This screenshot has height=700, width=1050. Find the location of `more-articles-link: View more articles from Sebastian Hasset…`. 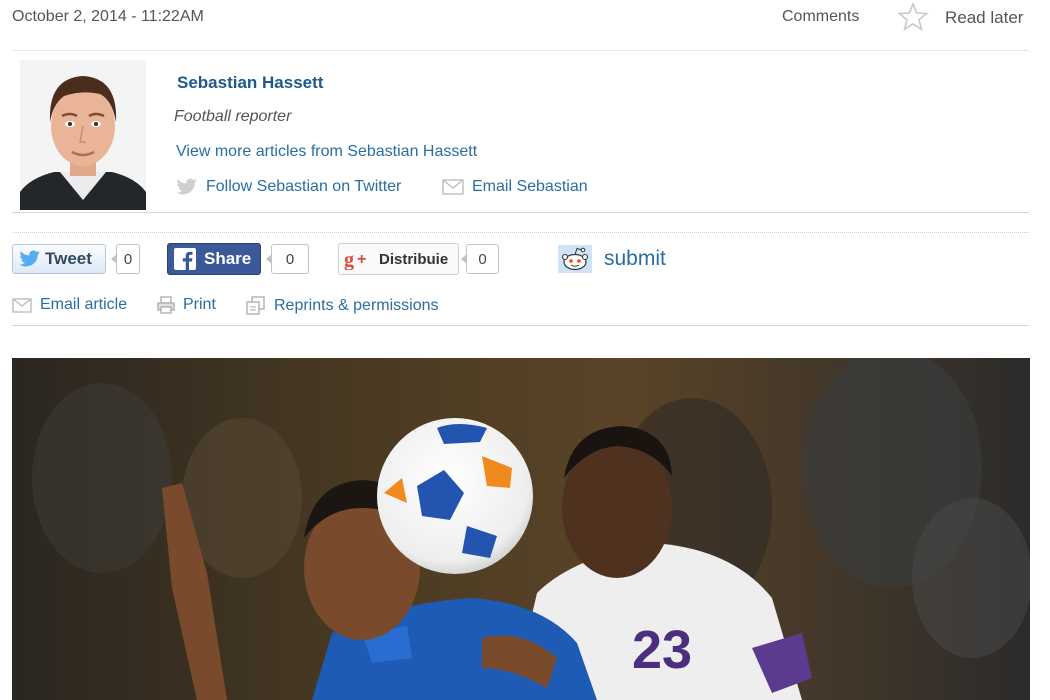

more-articles-link: View more articles from Sebastian Hasset… is located at coordinates (326, 152).